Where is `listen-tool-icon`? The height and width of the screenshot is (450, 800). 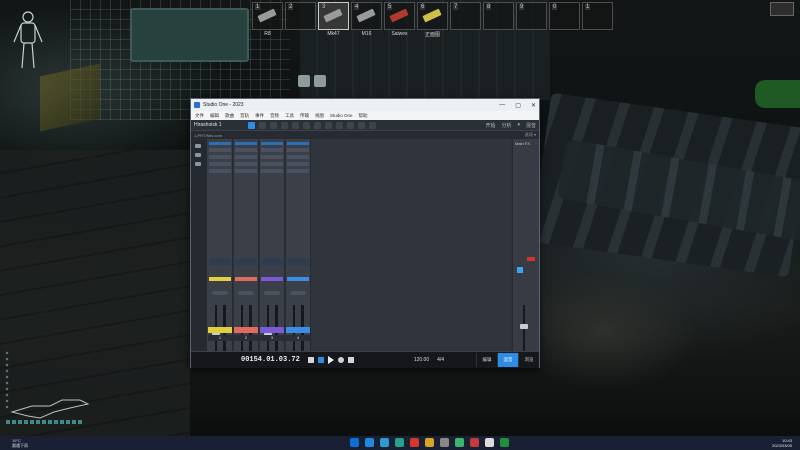
listen-tool-icon is located at coordinates (328, 125).